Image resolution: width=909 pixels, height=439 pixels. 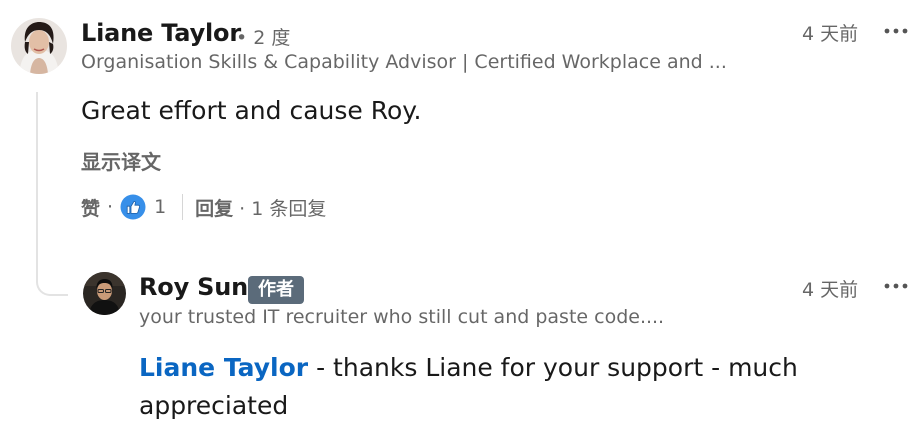 What do you see at coordinates (104, 293) in the screenshot?
I see `avatar-roy-sun` at bounding box center [104, 293].